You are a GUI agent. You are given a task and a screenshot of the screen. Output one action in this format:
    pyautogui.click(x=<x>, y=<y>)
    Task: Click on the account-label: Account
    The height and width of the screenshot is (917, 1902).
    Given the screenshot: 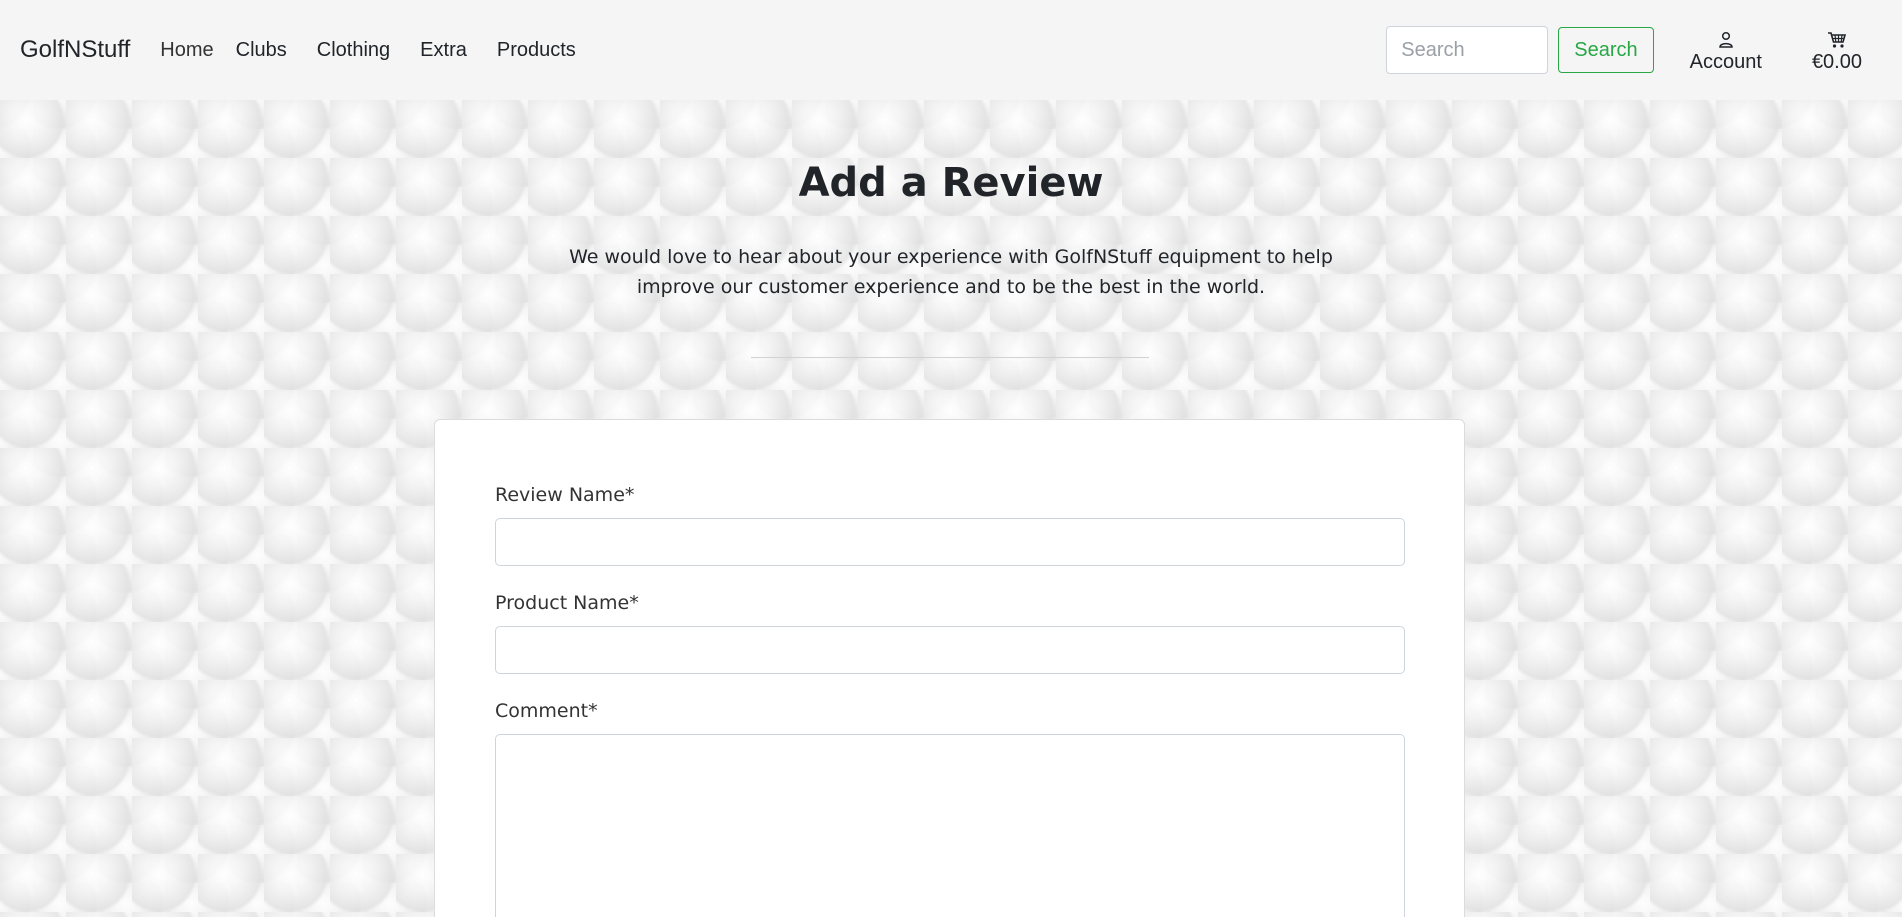 What is the action you would take?
    pyautogui.click(x=1725, y=61)
    